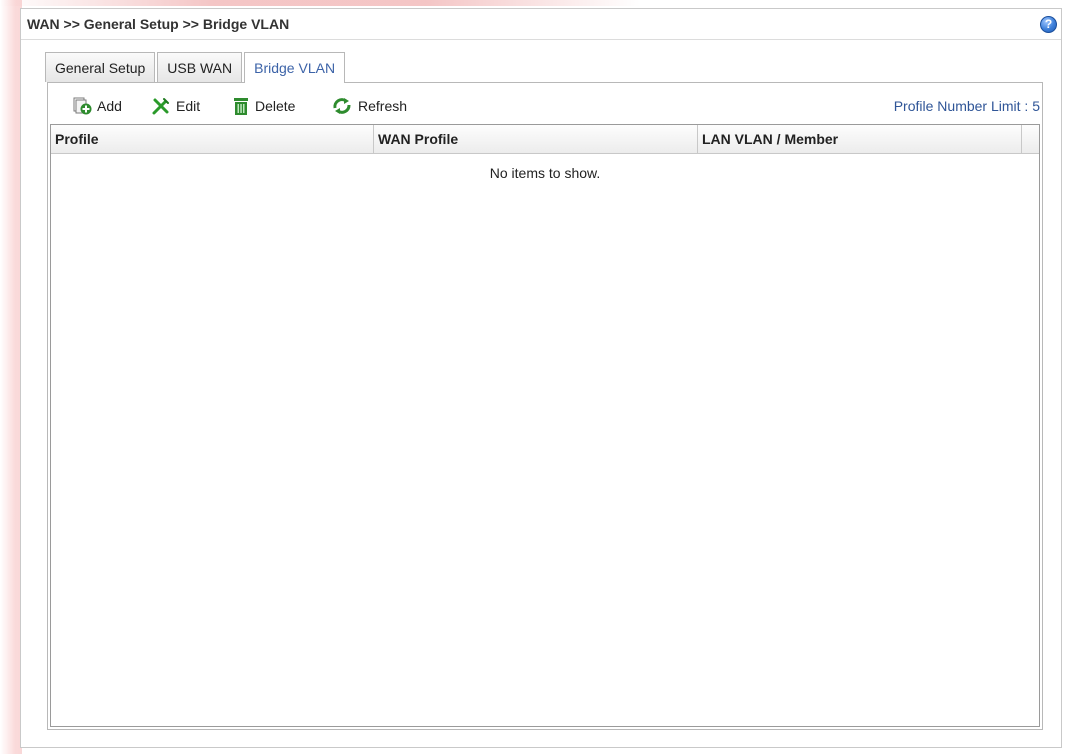  I want to click on add-icon, so click(82, 106).